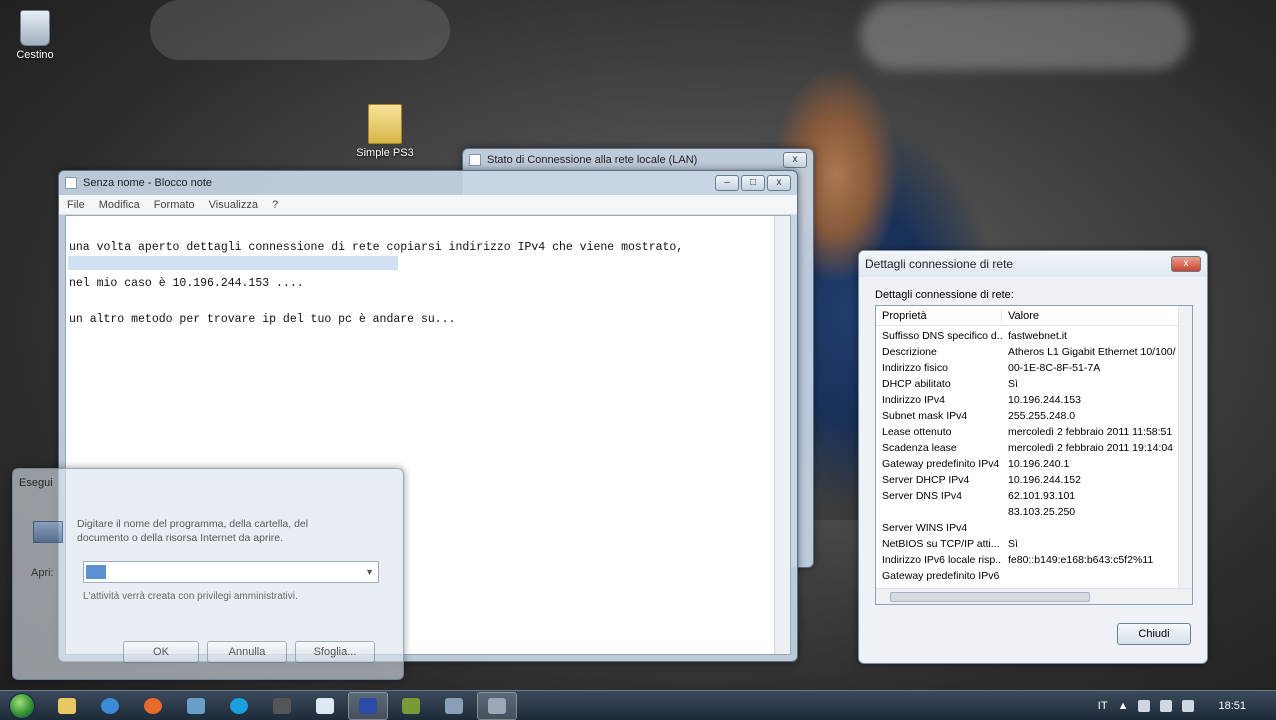 The height and width of the screenshot is (720, 1276). I want to click on taskbar-skype, so click(239, 706).